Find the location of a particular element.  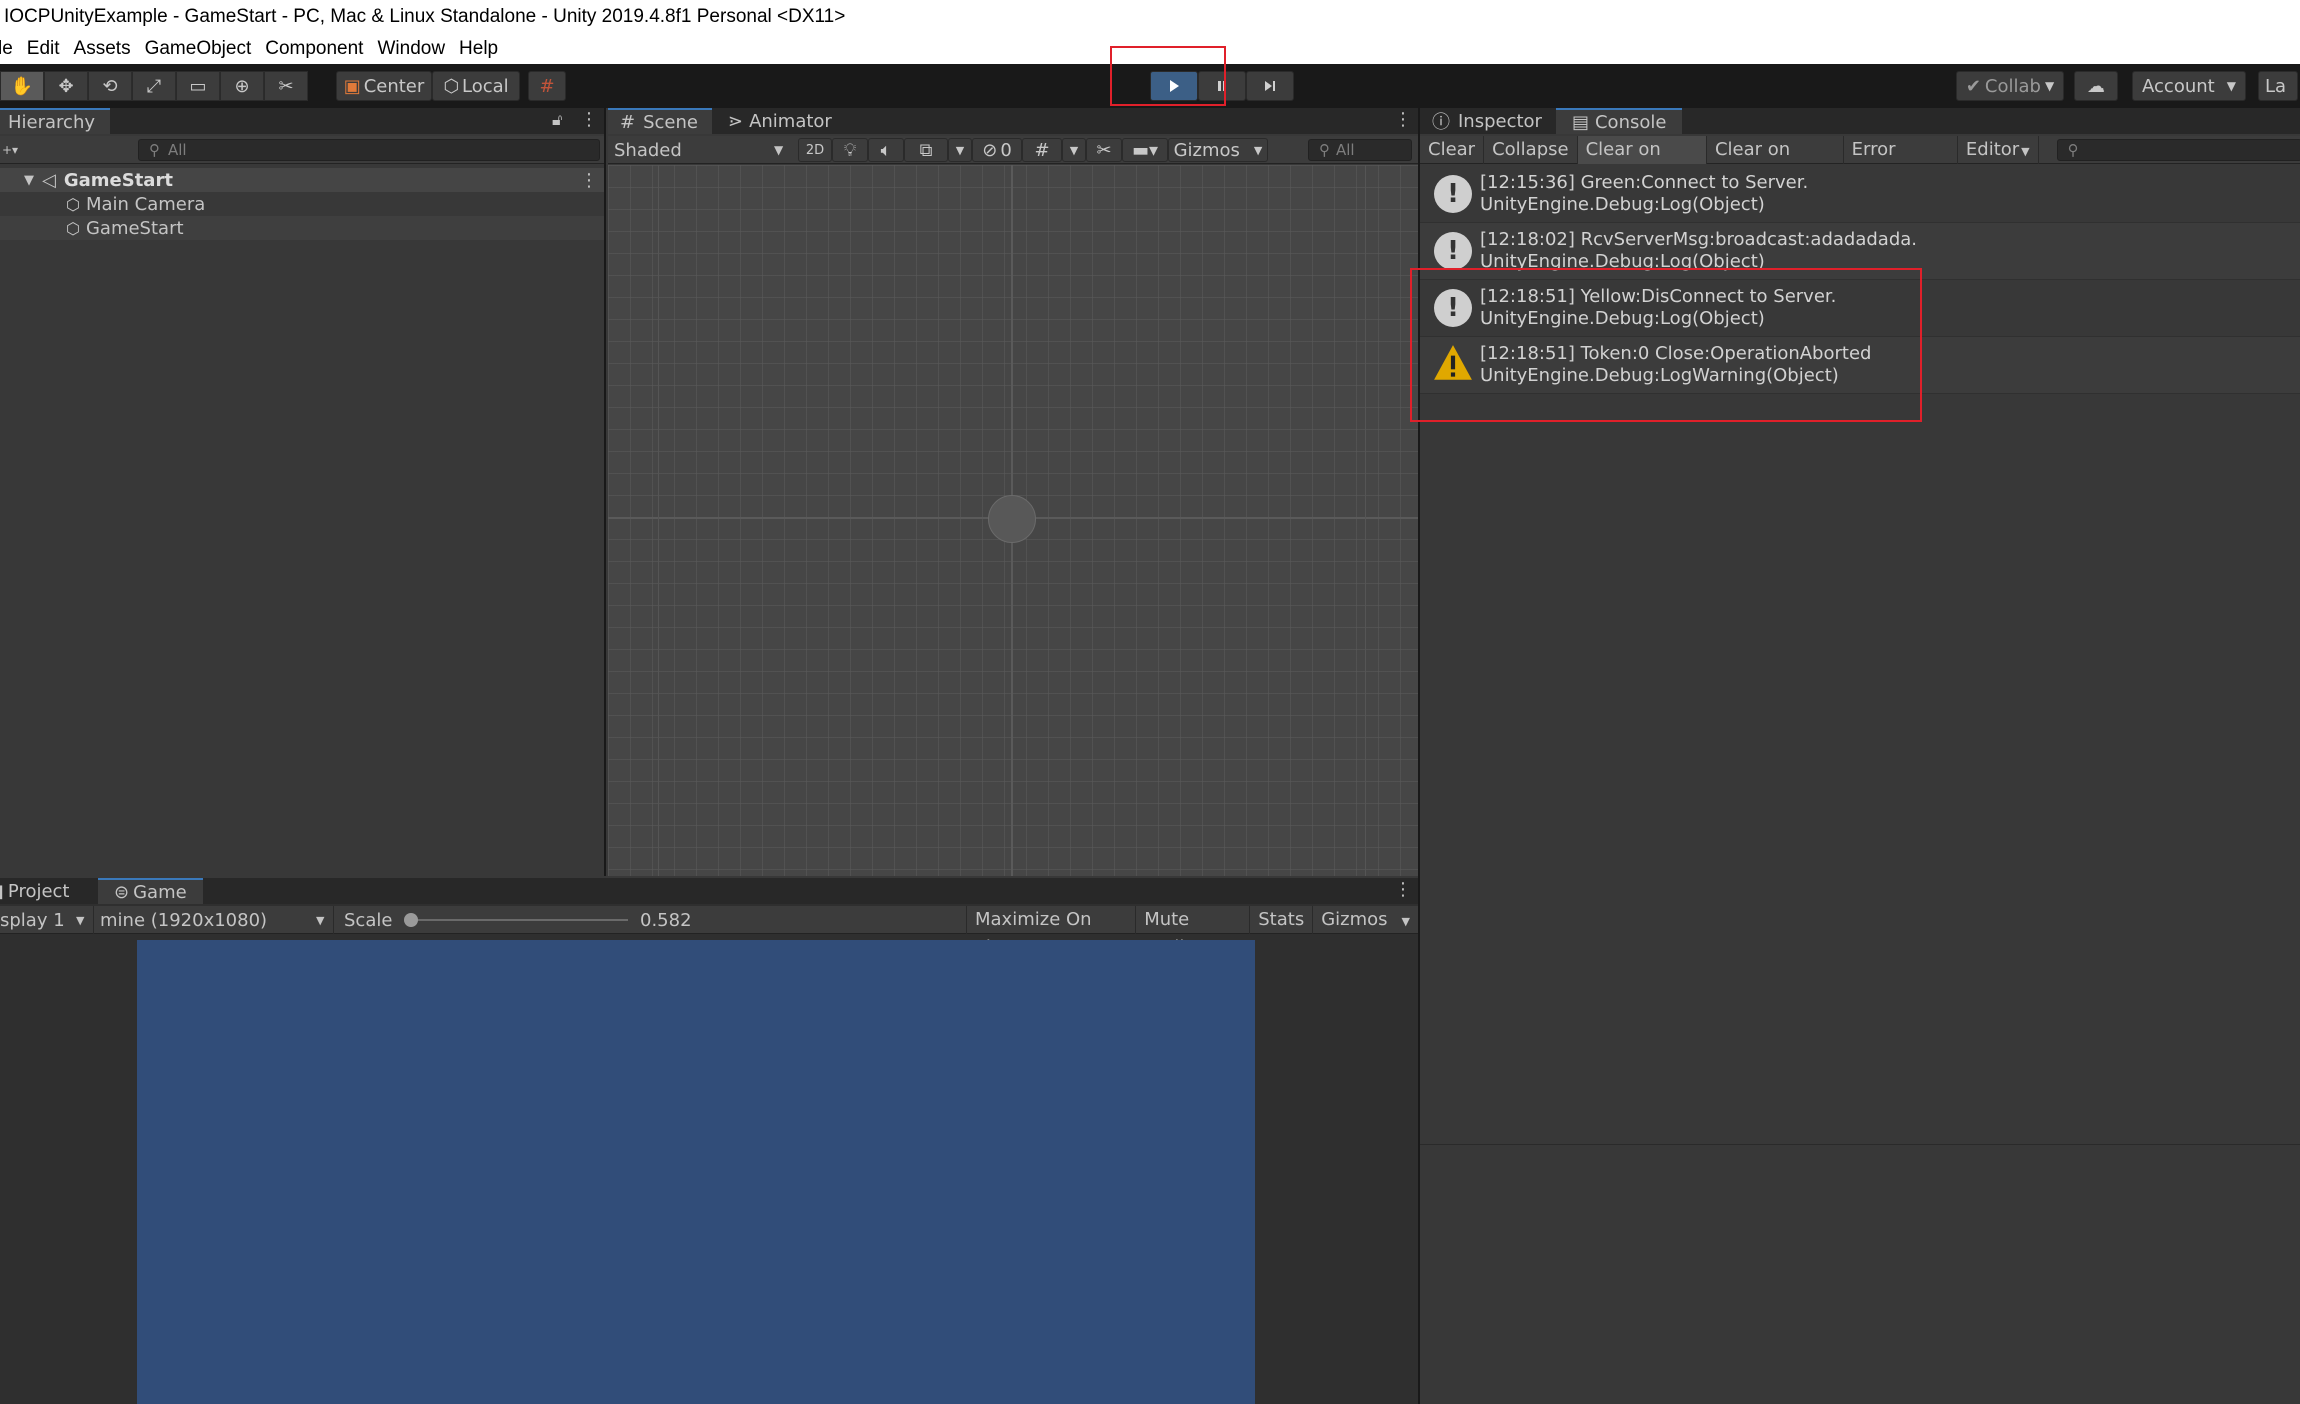

scale-tool-icon: ⤢ is located at coordinates (154, 86).